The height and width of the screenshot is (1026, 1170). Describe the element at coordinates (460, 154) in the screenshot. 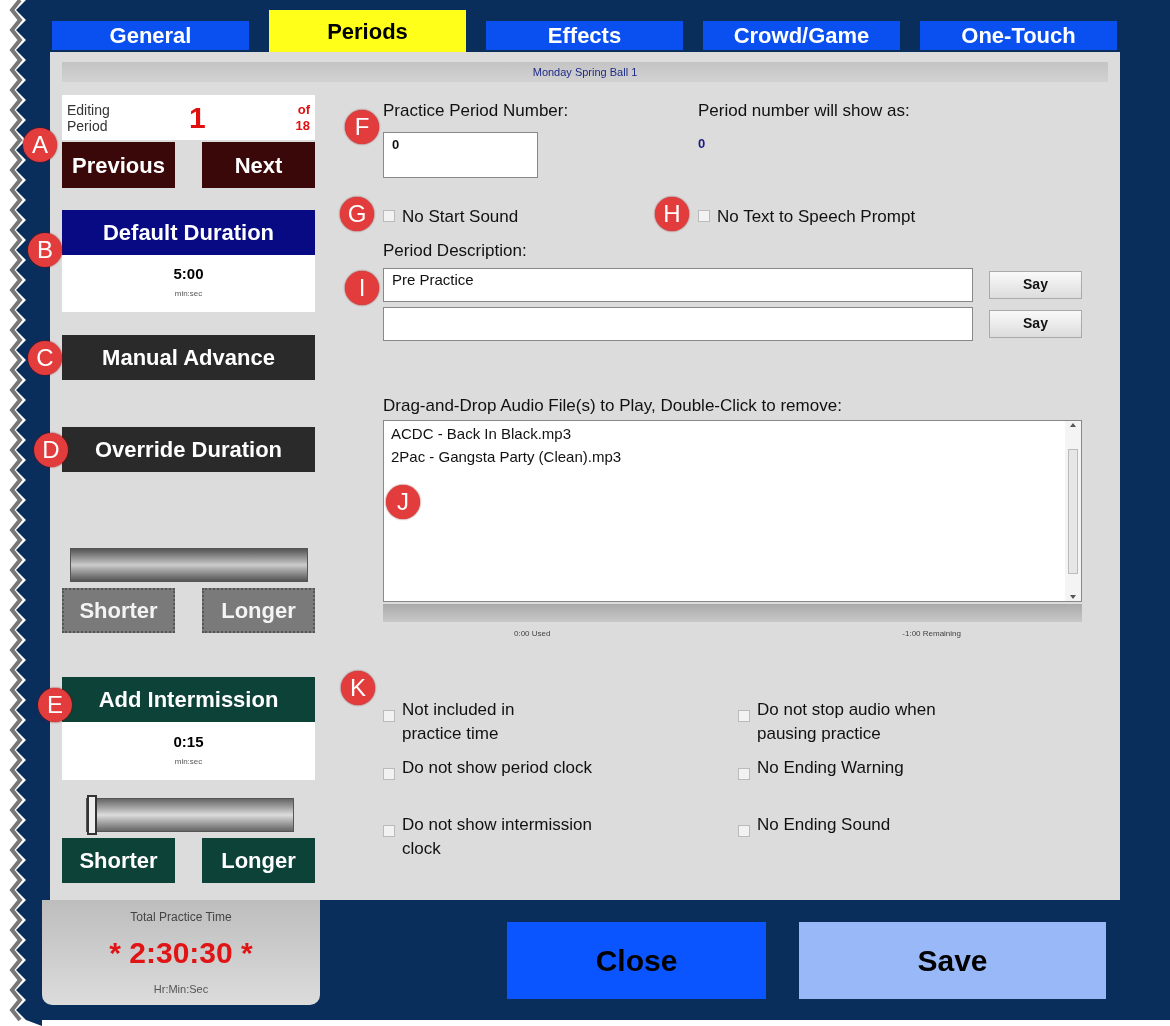

I see `period-number-field: 0` at that location.